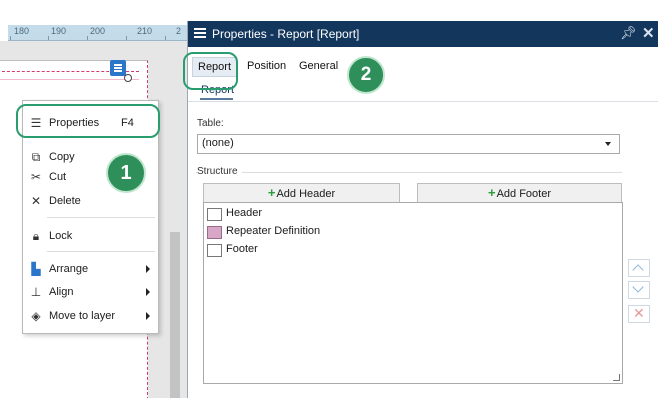  I want to click on structure-label: Structure, so click(219, 171).